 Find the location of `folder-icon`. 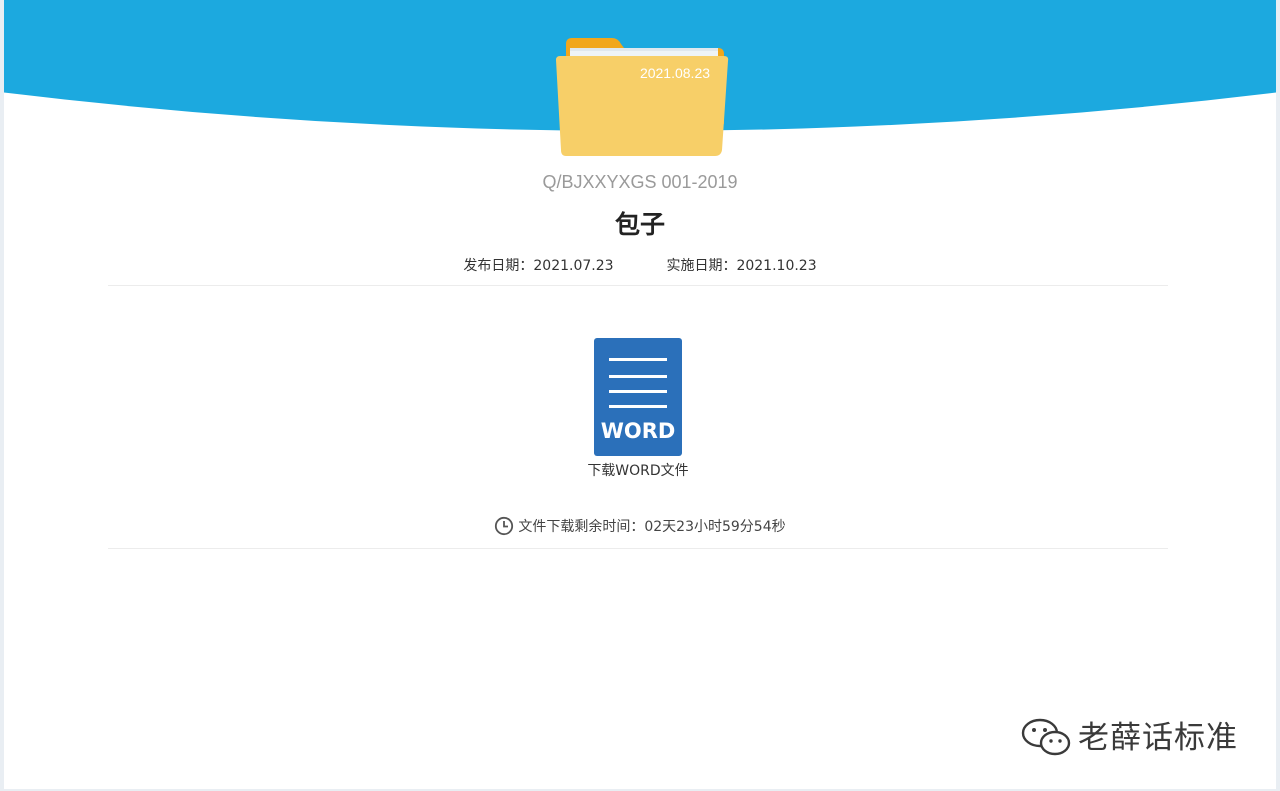

folder-icon is located at coordinates (642, 97).